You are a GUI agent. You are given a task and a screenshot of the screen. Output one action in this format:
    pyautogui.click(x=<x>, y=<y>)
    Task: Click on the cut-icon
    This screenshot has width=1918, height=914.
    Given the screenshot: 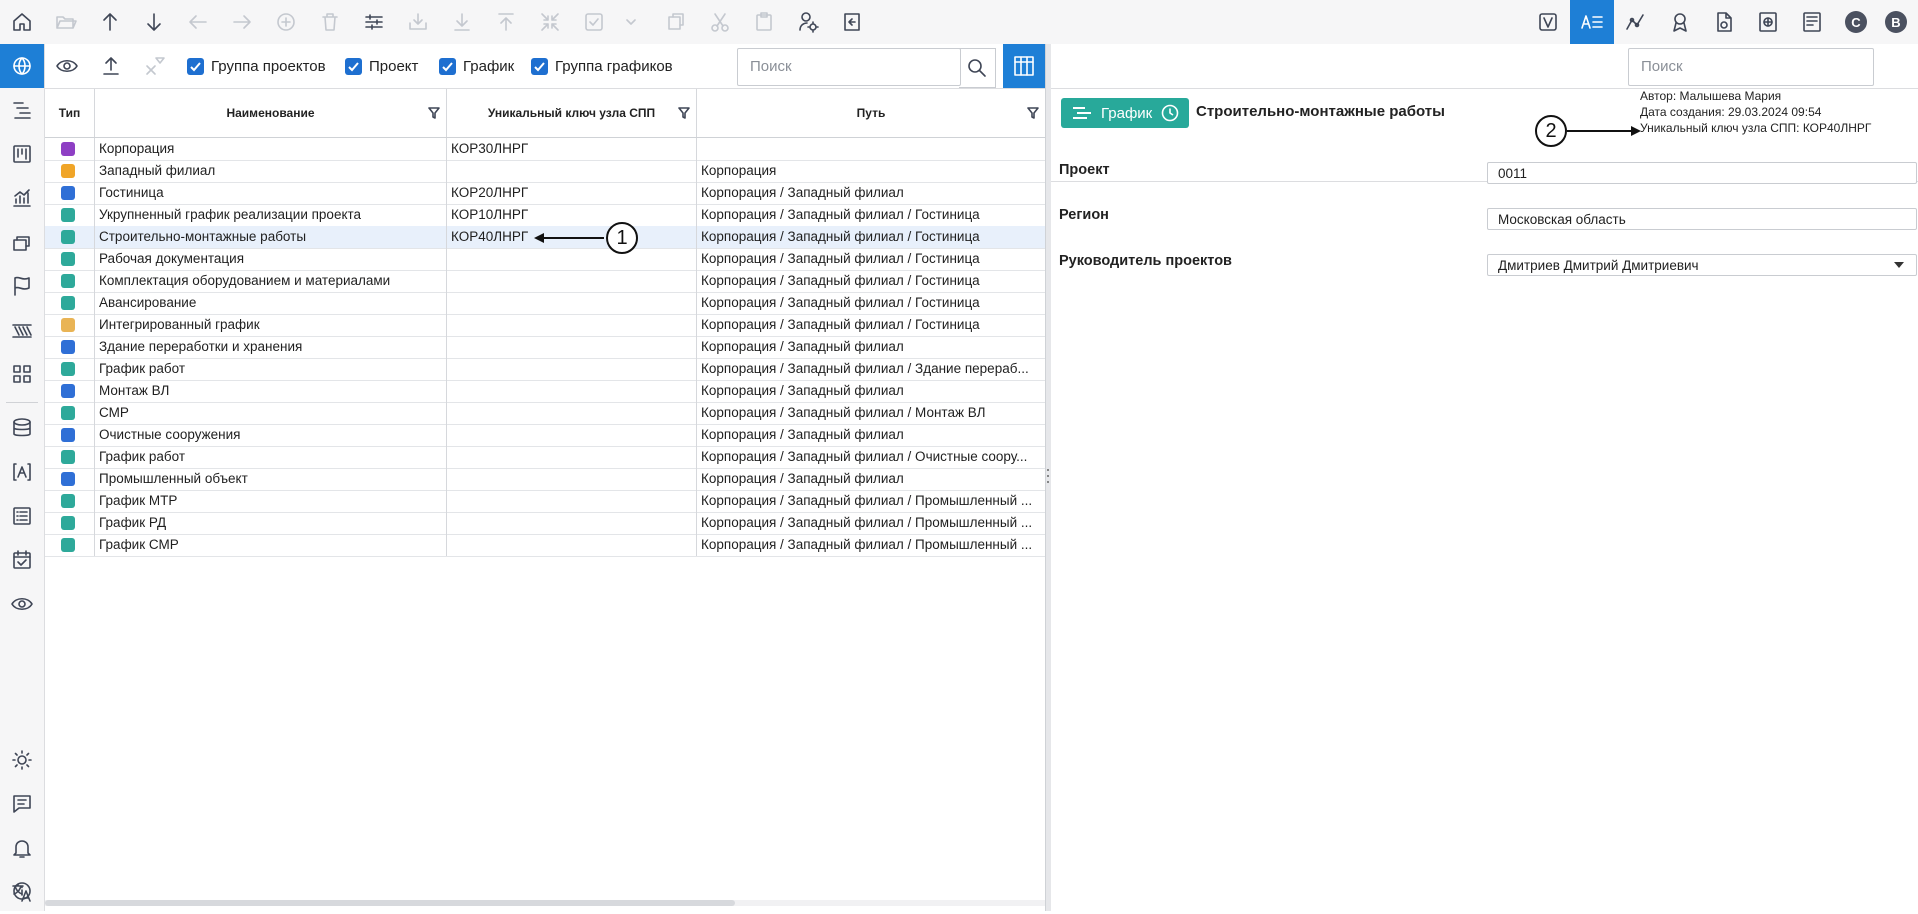 What is the action you would take?
    pyautogui.click(x=720, y=22)
    